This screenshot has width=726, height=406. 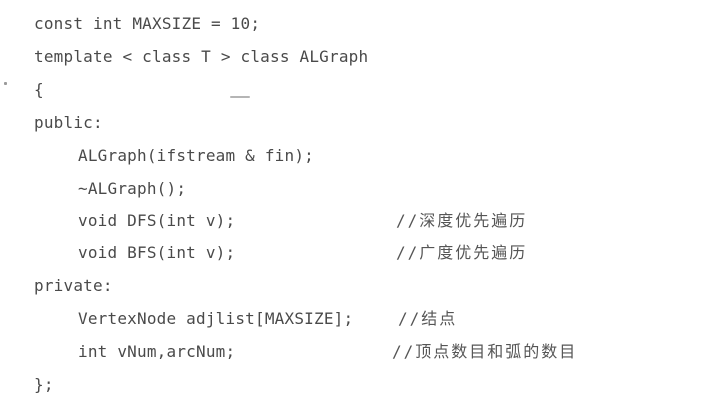 I want to click on comment-adjlist: //结点, so click(x=428, y=318).